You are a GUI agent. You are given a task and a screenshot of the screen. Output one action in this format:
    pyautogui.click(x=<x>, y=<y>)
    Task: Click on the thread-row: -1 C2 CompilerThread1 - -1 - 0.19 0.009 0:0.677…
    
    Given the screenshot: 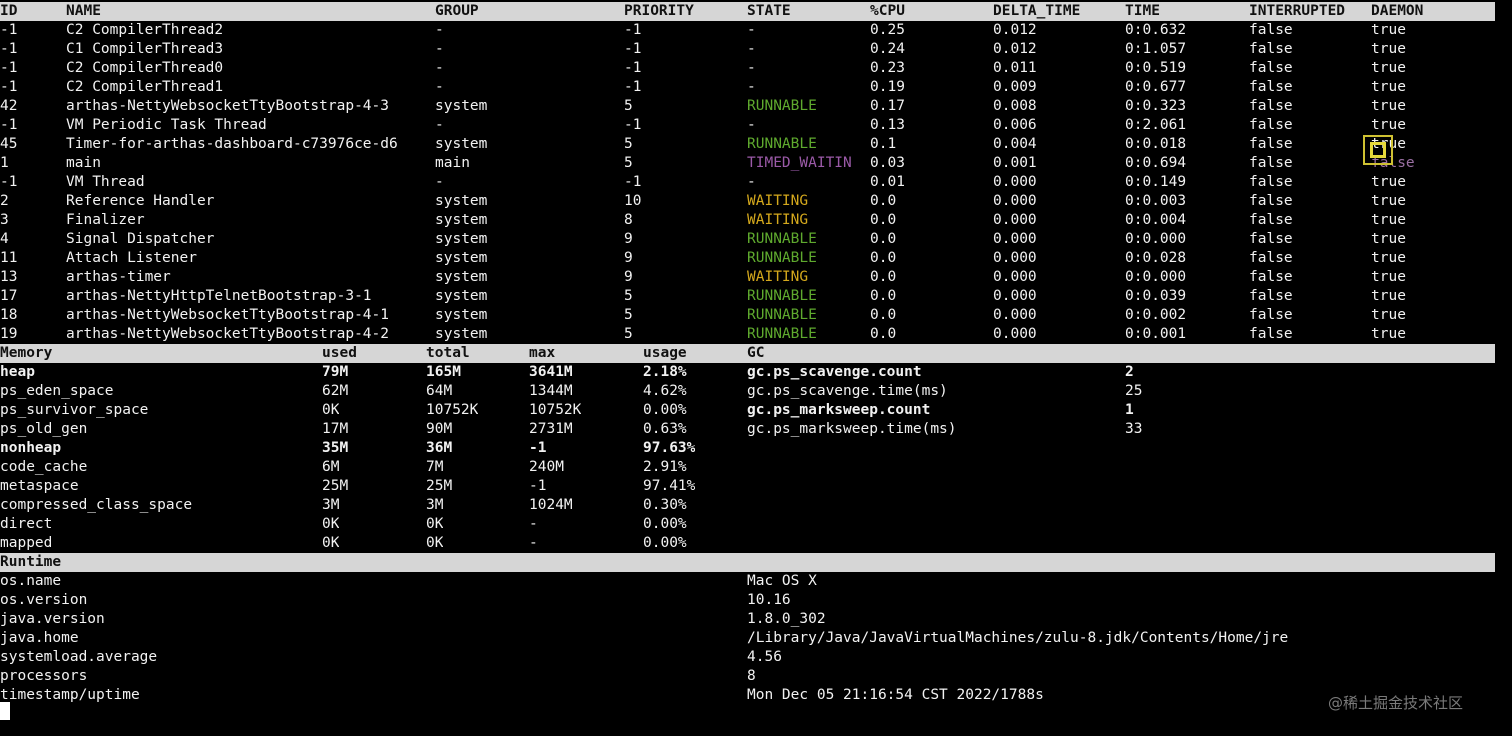 What is the action you would take?
    pyautogui.click(x=747, y=87)
    